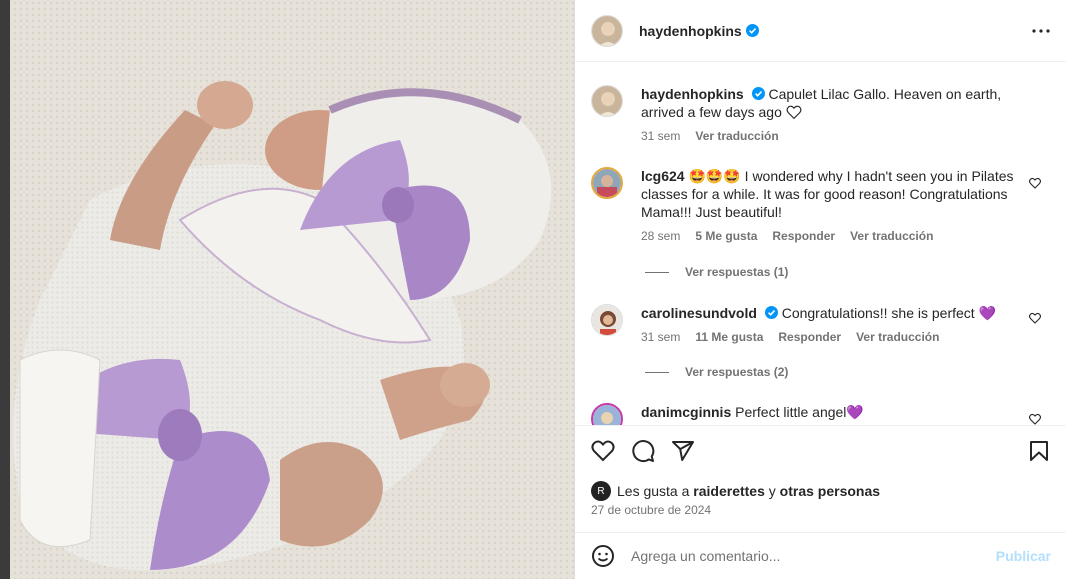  I want to click on view-replies-label: Ver respuestas (1), so click(736, 272).